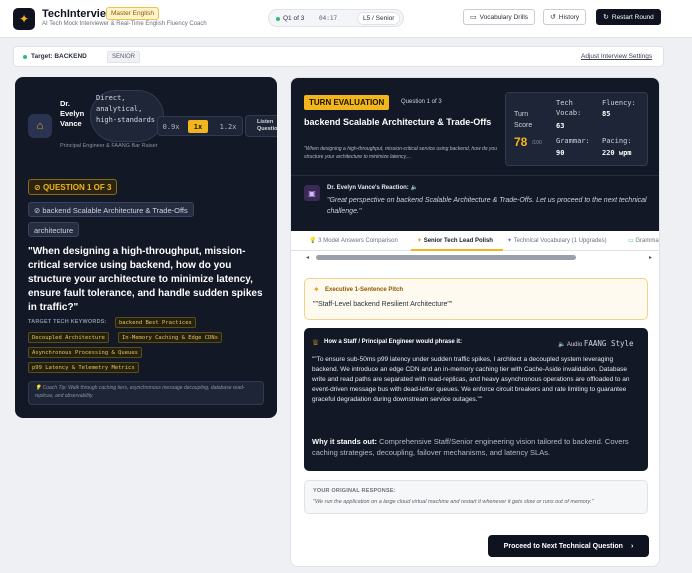 This screenshot has width=692, height=573. I want to click on vocabulary-drills-button: ▭ Vocabulary Drills, so click(499, 17).